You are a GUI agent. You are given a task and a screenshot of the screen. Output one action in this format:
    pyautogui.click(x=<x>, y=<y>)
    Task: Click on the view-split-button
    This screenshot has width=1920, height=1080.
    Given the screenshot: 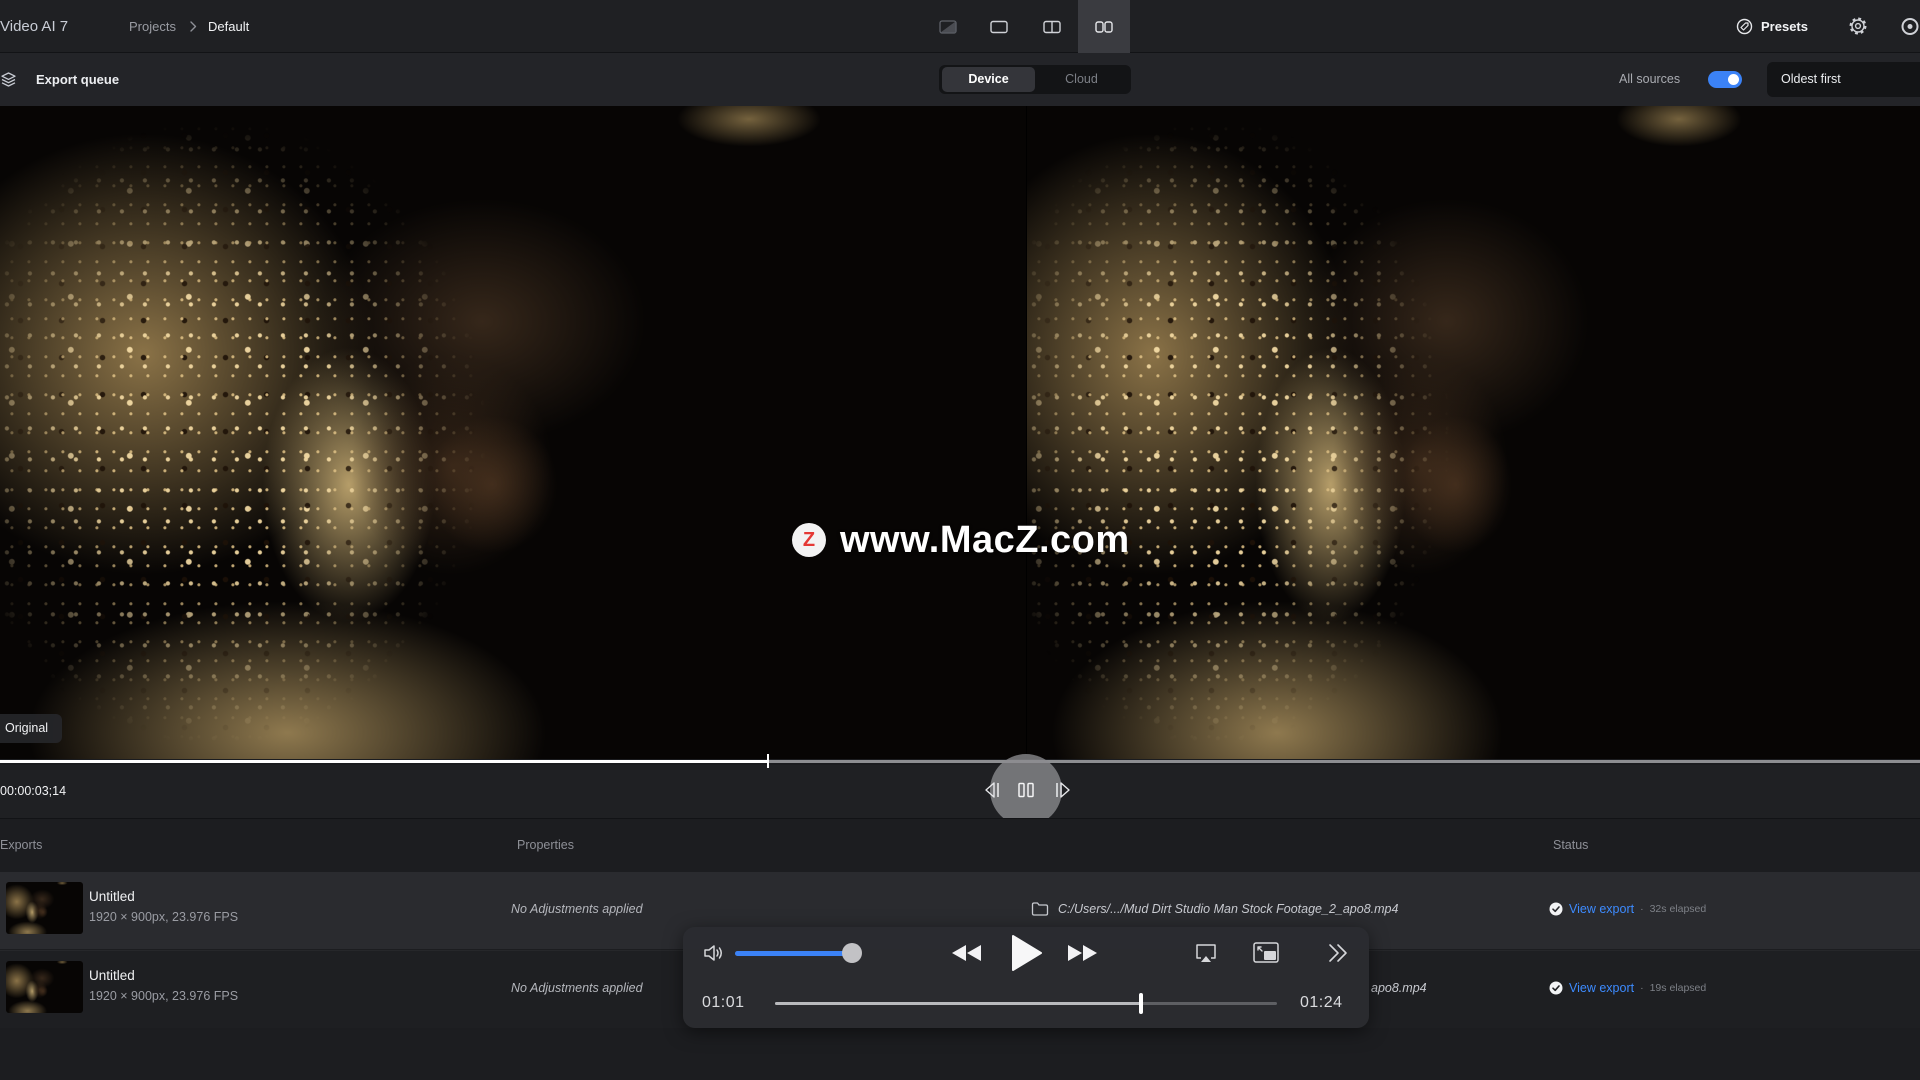 What is the action you would take?
    pyautogui.click(x=1052, y=26)
    